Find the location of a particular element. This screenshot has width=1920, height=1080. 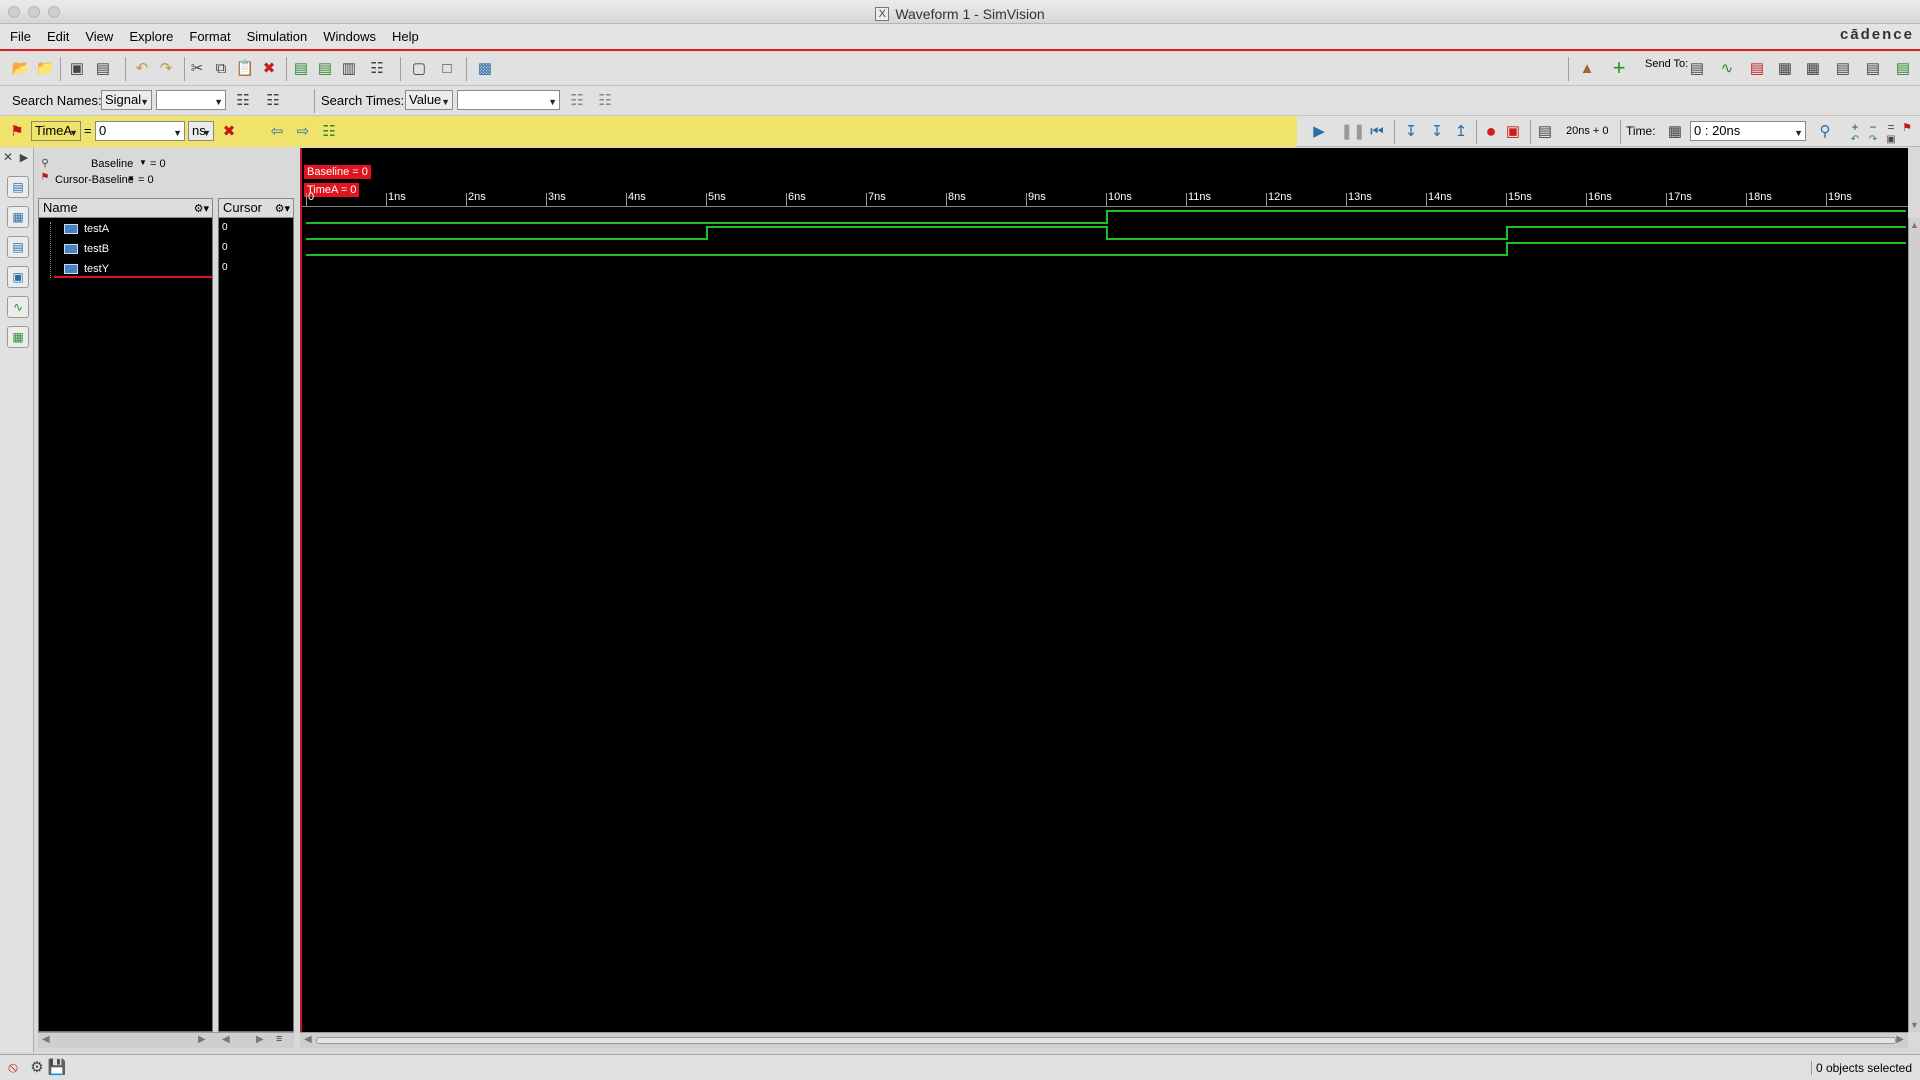

next-edge-icon: ⇨ is located at coordinates (303, 131).